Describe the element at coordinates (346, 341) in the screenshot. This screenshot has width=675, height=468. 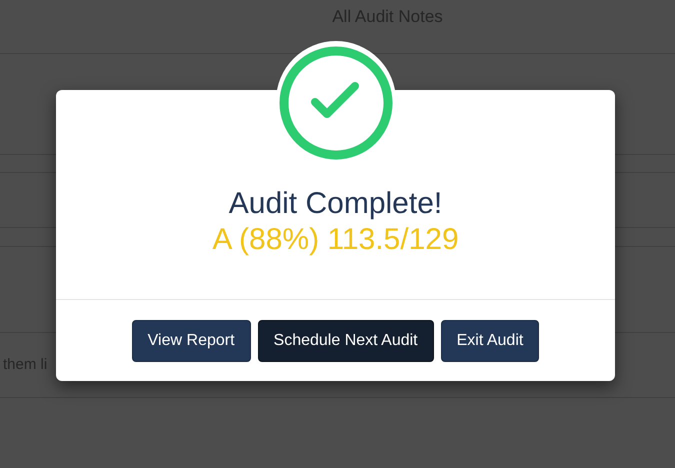
I see `dialog-button: Schedule Next Audit` at that location.